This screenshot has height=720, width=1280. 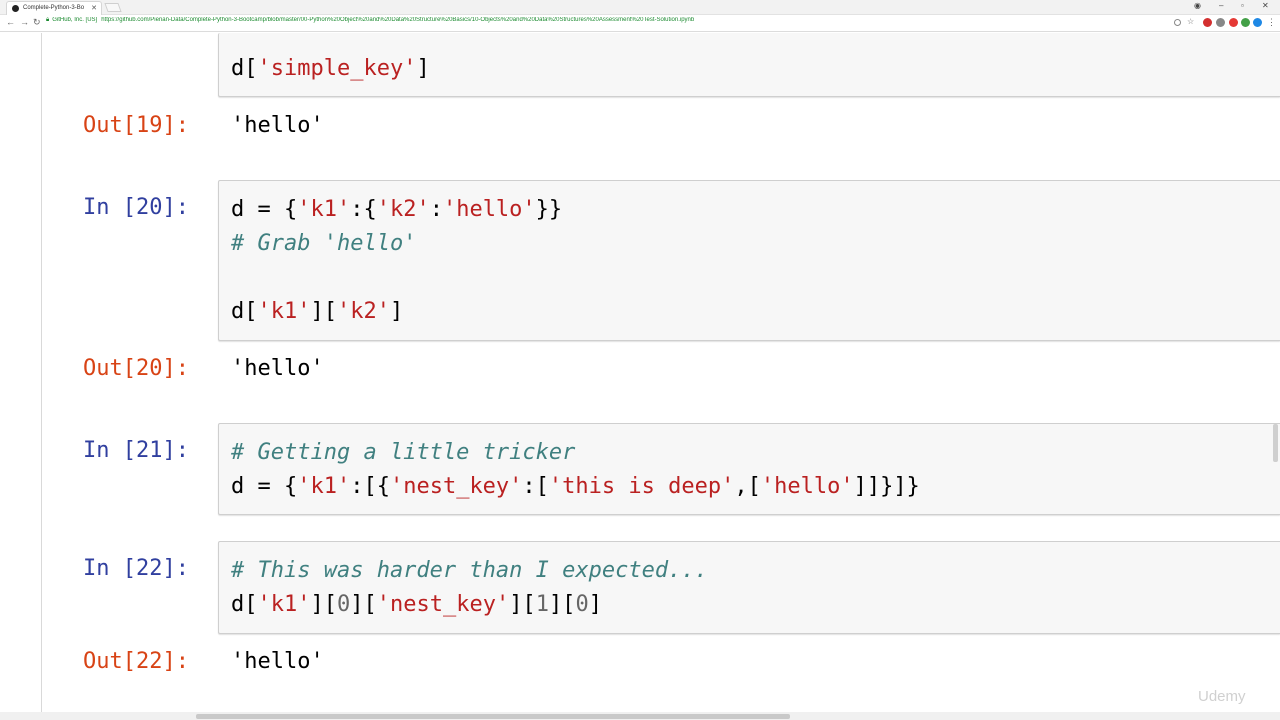 I want to click on minimize-icon: –, so click(x=1221, y=5).